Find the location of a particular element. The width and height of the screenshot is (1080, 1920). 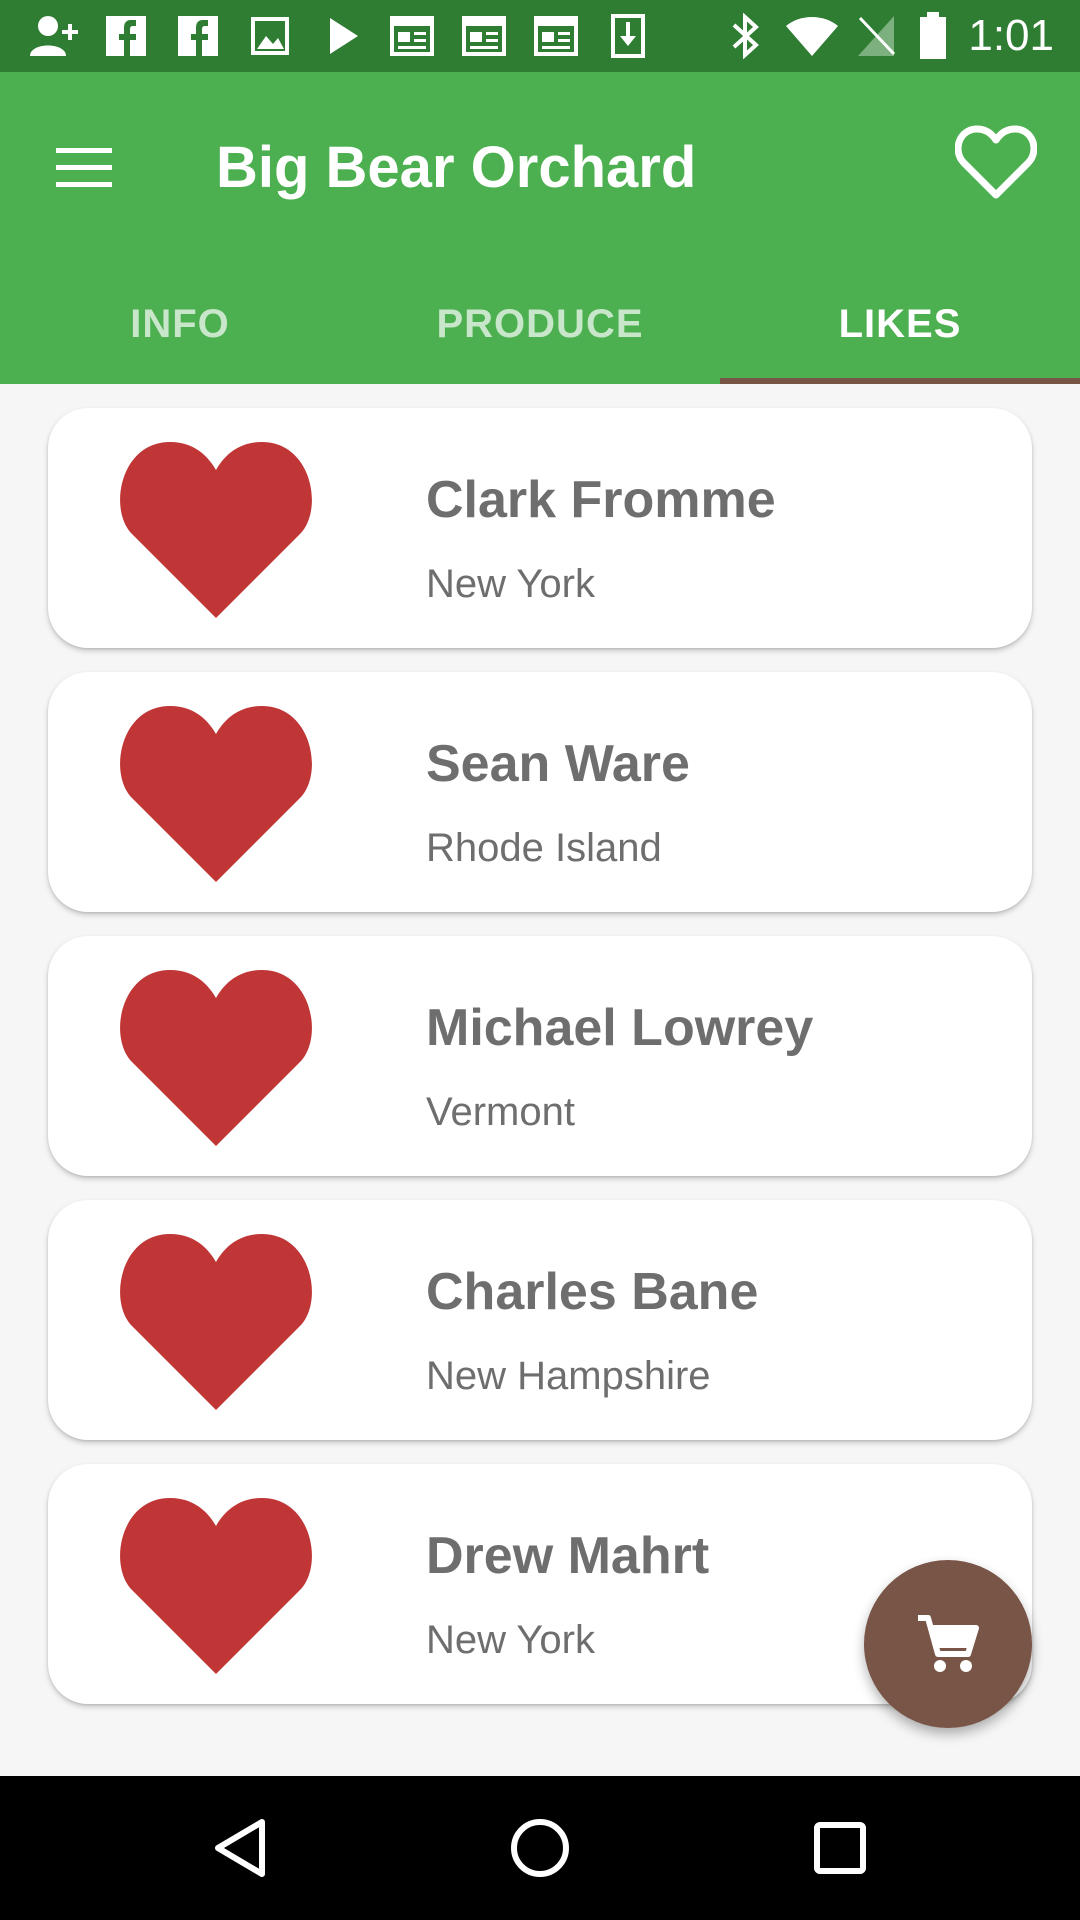

add-contact-icon is located at coordinates (54, 36).